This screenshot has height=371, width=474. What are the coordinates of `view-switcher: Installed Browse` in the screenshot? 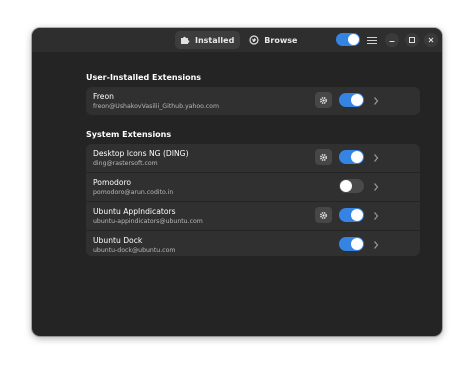 It's located at (239, 40).